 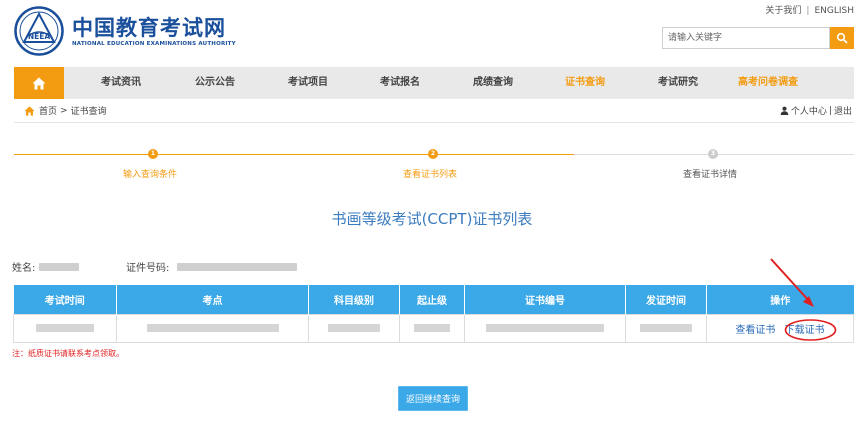 What do you see at coordinates (48, 110) in the screenshot?
I see `breadcrumb-home: 首页` at bounding box center [48, 110].